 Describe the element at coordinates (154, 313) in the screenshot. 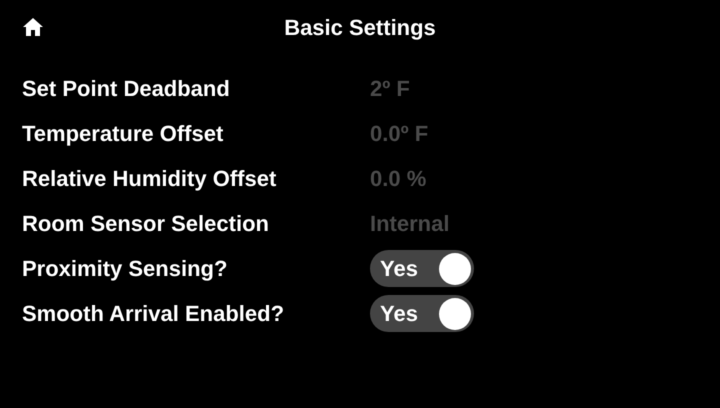

I see `setting-label: Smooth Arrival Enabled?` at that location.